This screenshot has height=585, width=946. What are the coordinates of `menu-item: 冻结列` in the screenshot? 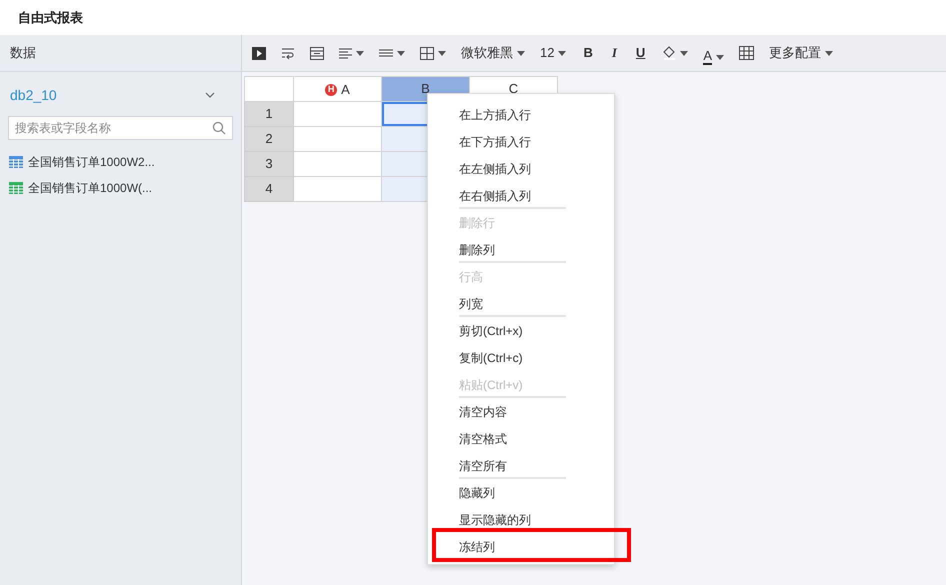 It's located at (521, 546).